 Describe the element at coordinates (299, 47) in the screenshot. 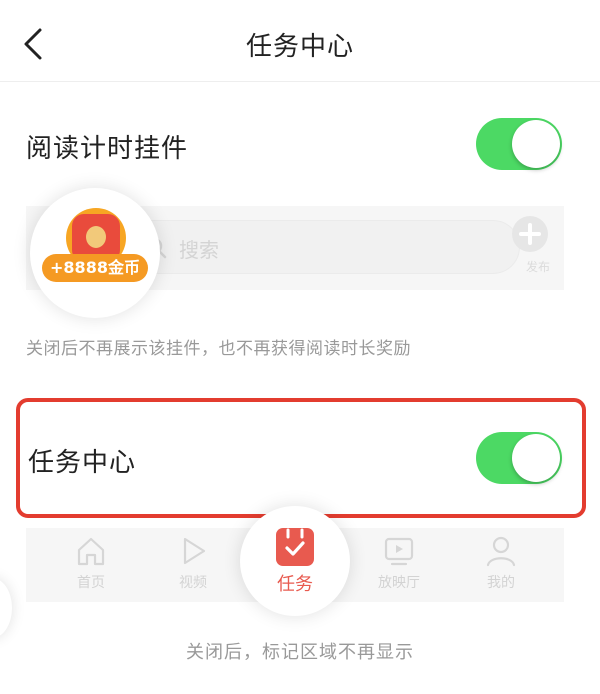

I see `page-title: 任务中心` at that location.